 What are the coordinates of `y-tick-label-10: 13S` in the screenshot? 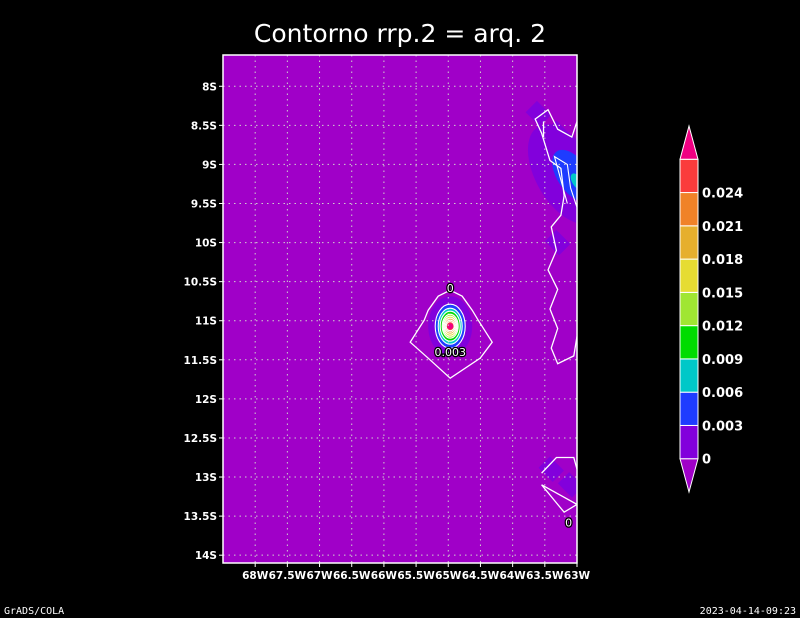 It's located at (206, 478).